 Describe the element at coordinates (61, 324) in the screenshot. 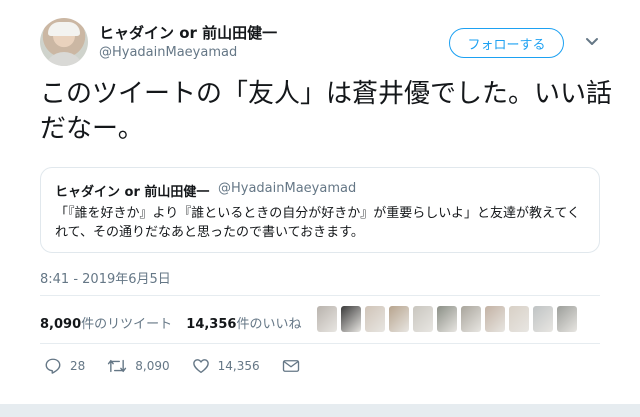

I see `retweets-count: 8,090` at that location.